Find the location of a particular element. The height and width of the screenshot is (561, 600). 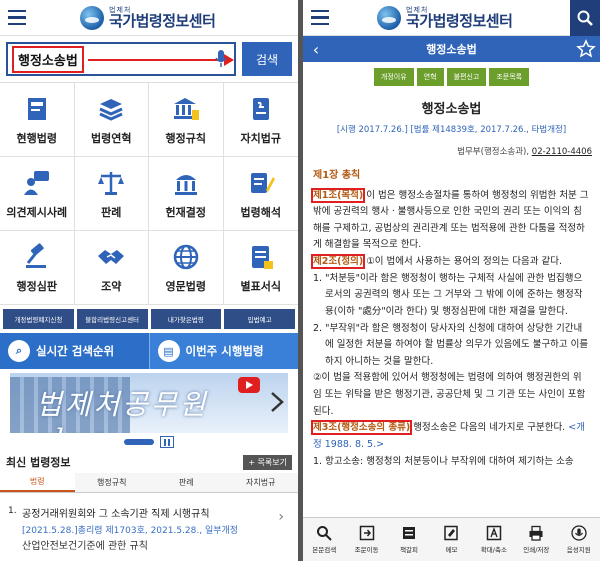

quick-link-abolish: 개정법령폐지신청 is located at coordinates (38, 319).